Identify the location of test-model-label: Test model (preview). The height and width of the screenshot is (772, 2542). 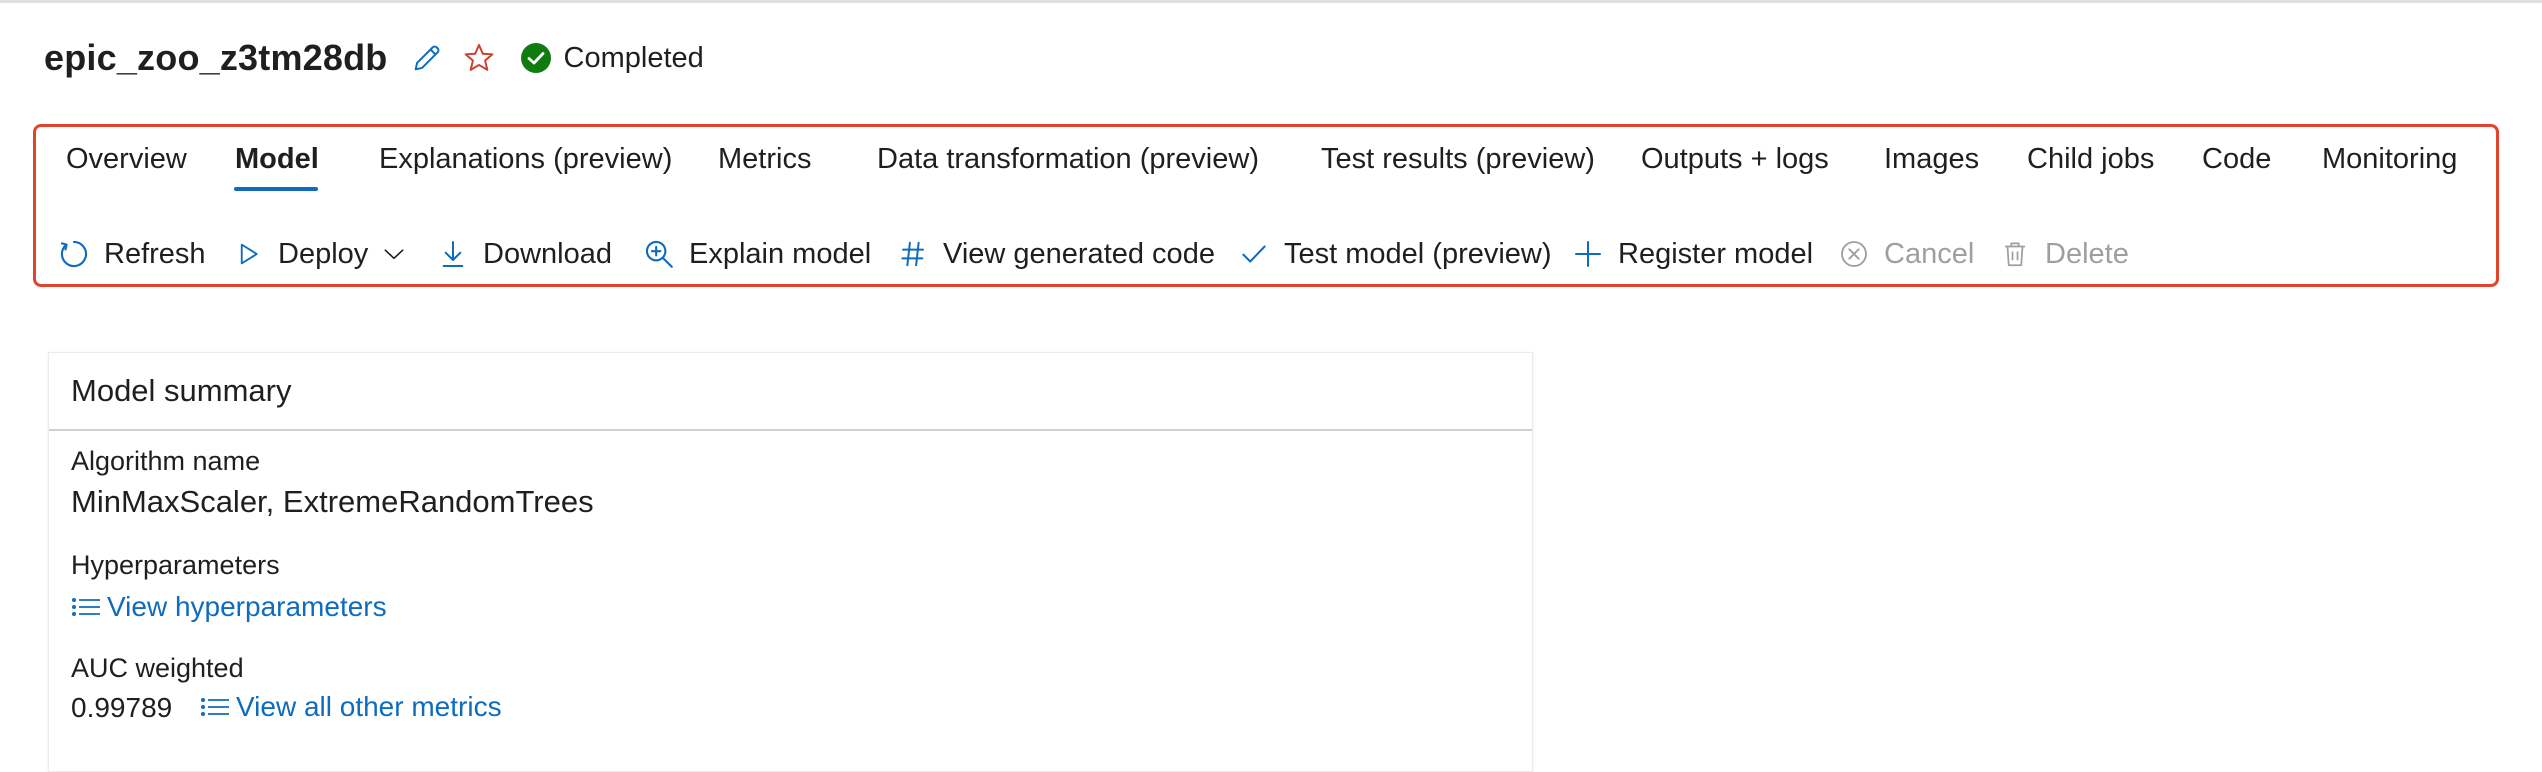
(1418, 253).